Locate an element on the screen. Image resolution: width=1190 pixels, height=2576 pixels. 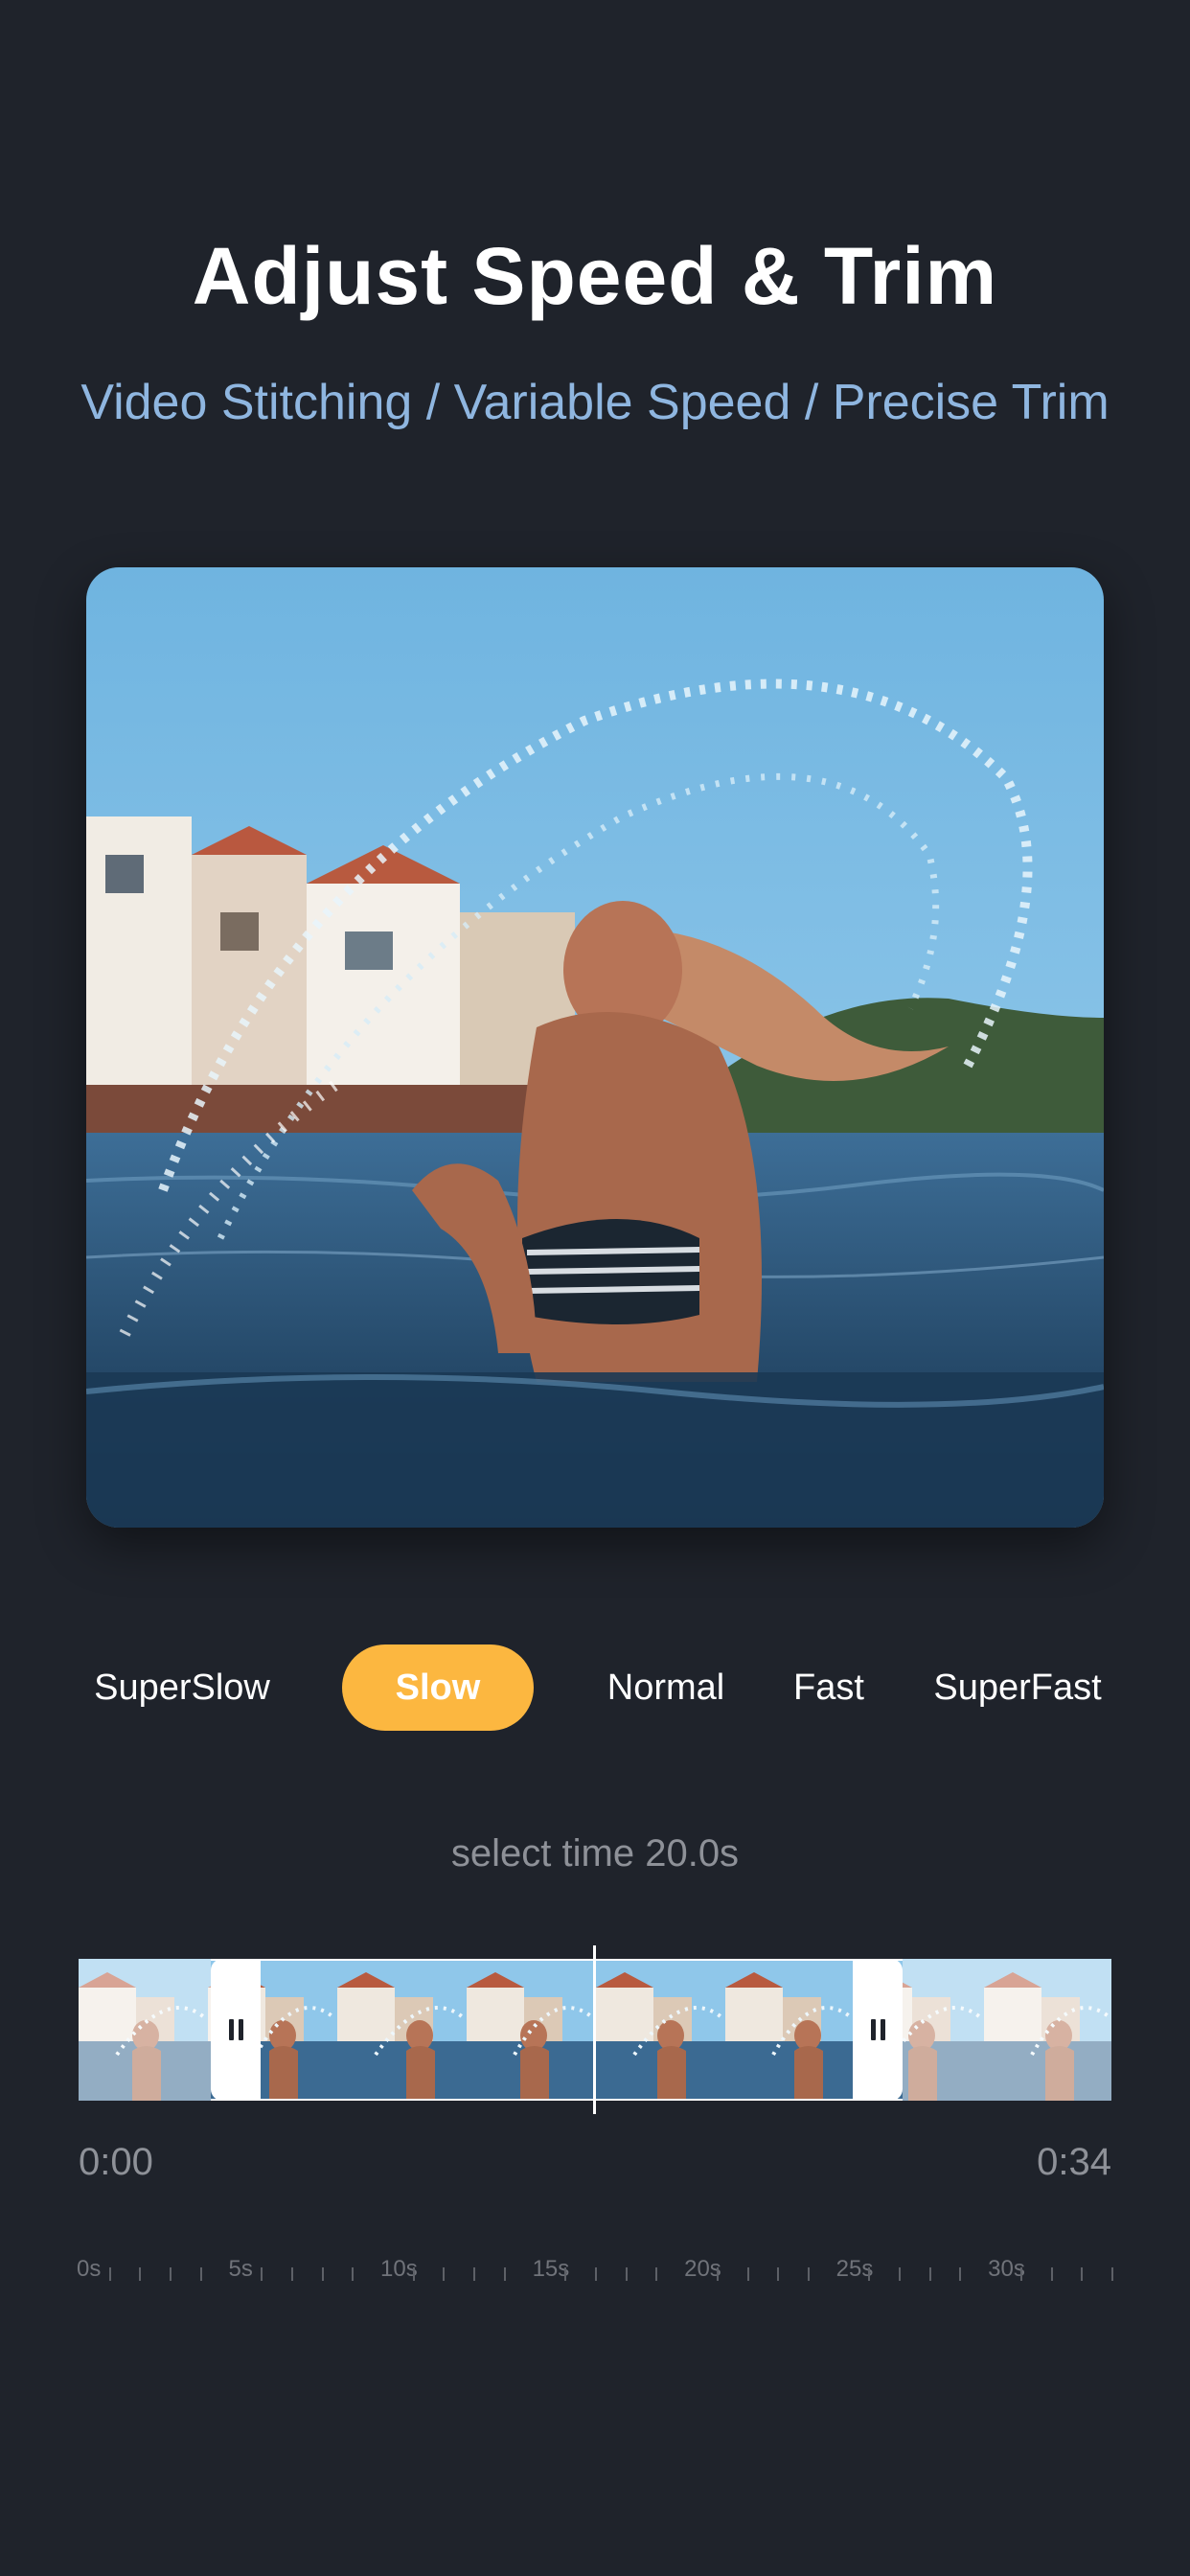
start-time: 0:00 is located at coordinates (116, 2162).